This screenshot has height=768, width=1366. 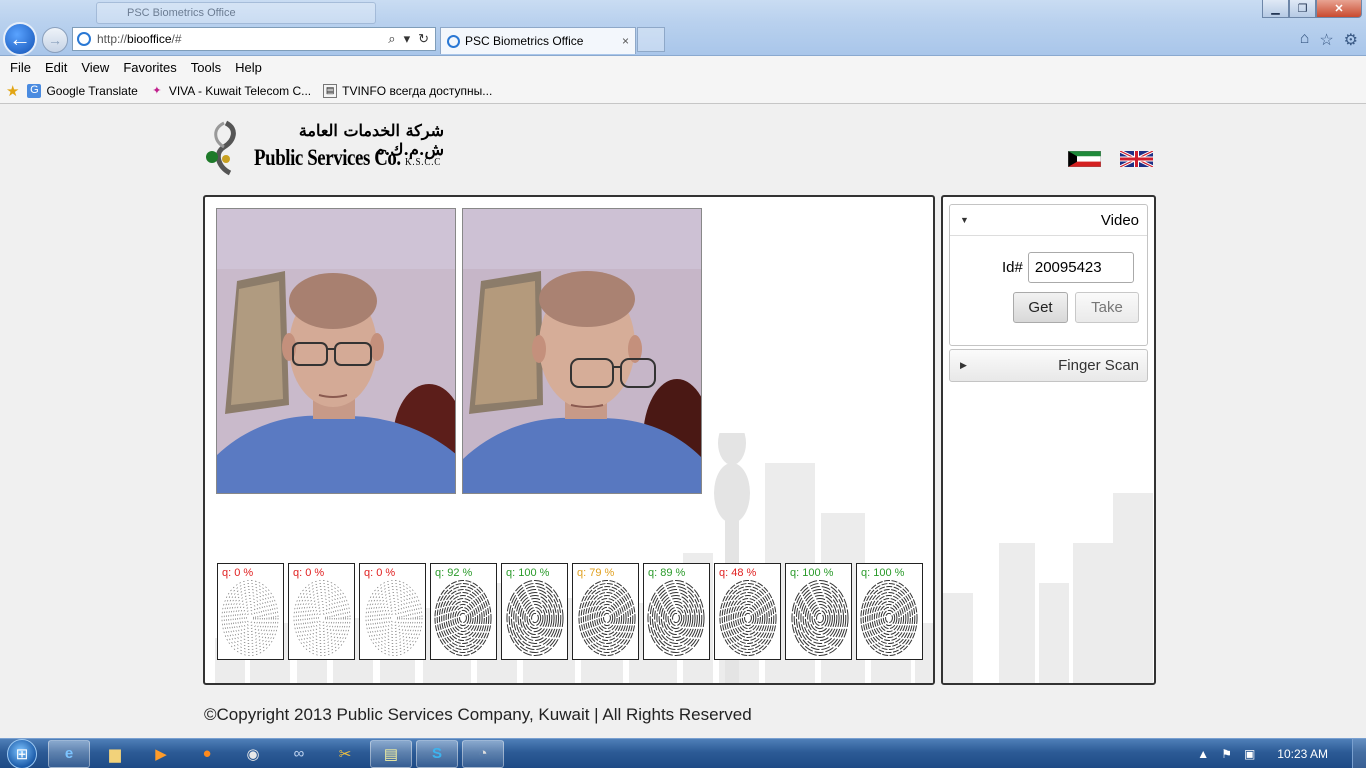 What do you see at coordinates (889, 611) in the screenshot?
I see `fingerprint-10: q: 100 %` at bounding box center [889, 611].